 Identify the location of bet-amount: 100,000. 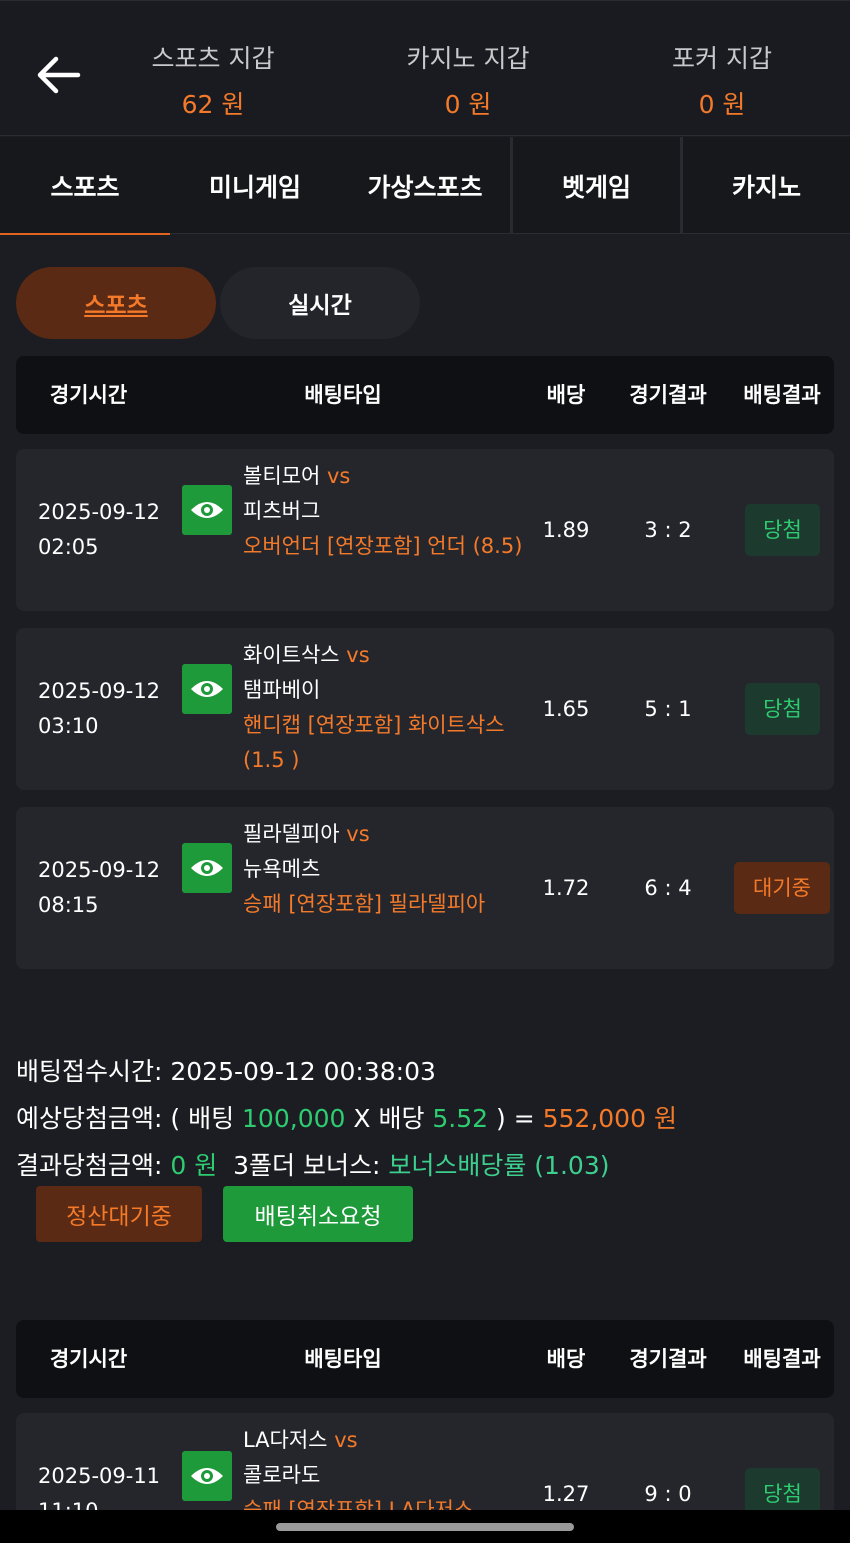
(294, 1118).